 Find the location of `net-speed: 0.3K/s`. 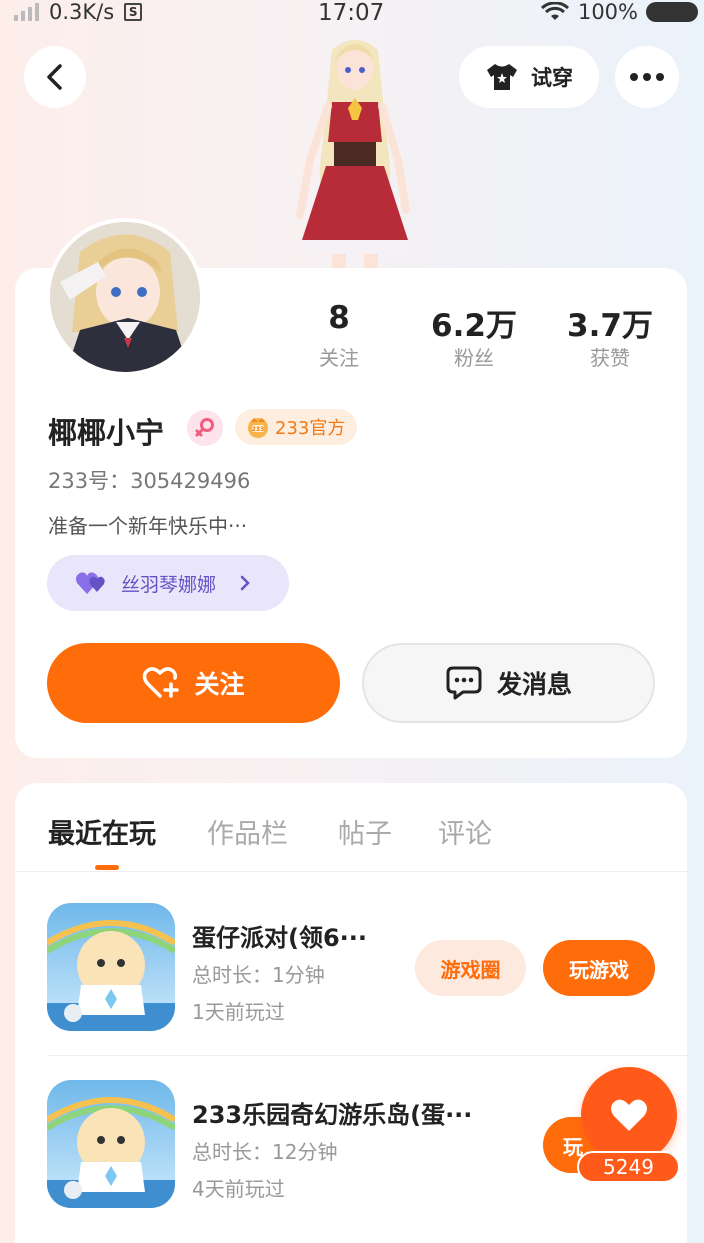

net-speed: 0.3K/s is located at coordinates (82, 12).